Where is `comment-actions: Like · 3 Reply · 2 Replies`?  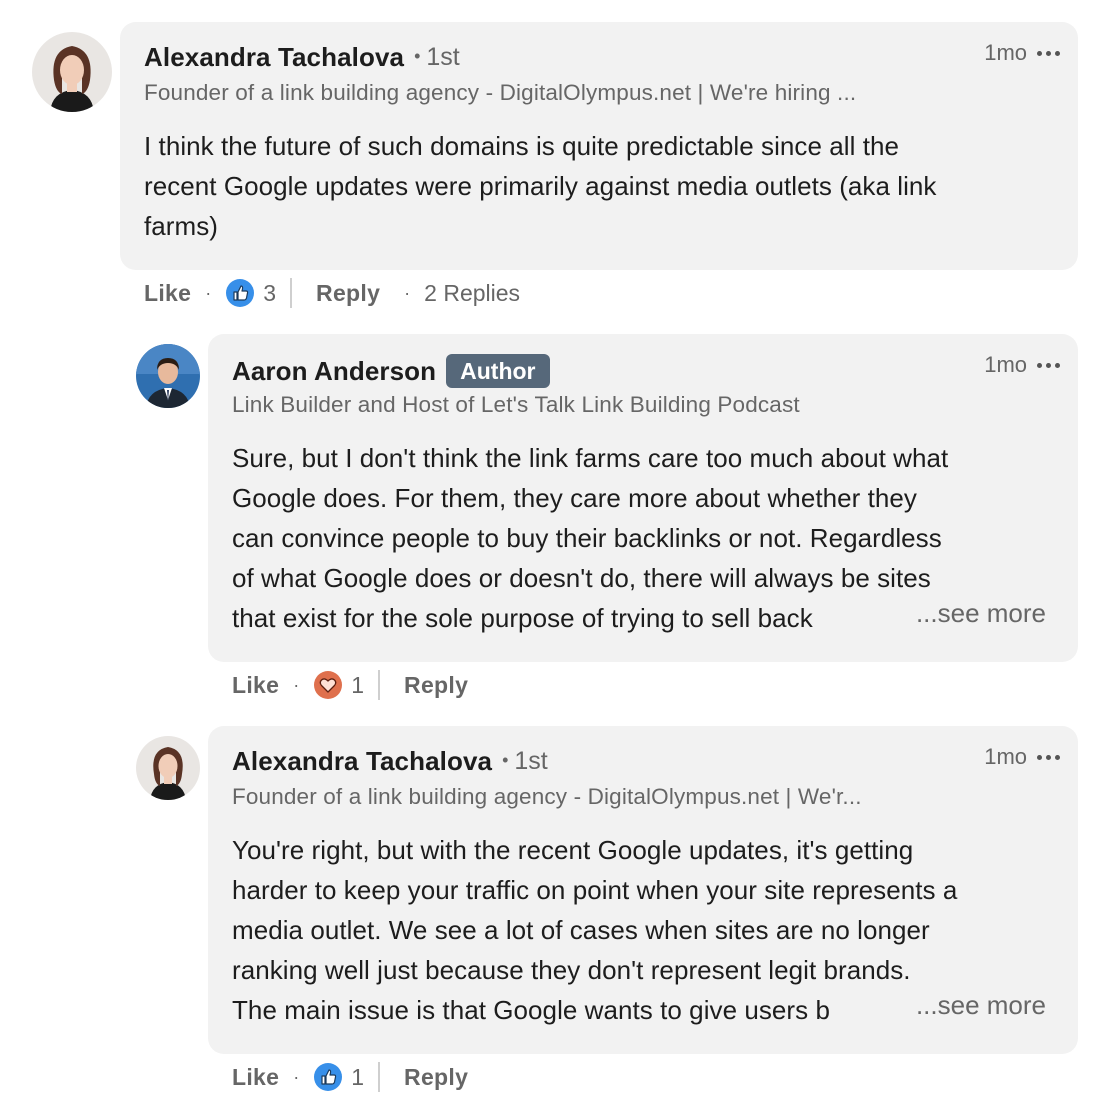
comment-actions: Like · 3 Reply · 2 Replies is located at coordinates (332, 293).